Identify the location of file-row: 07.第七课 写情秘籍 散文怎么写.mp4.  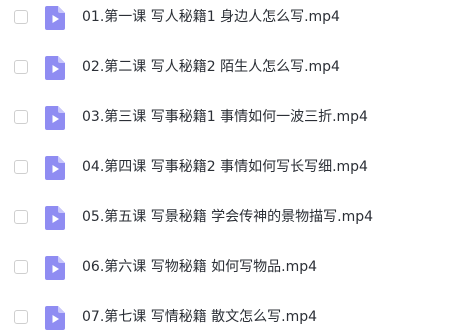
(230, 318).